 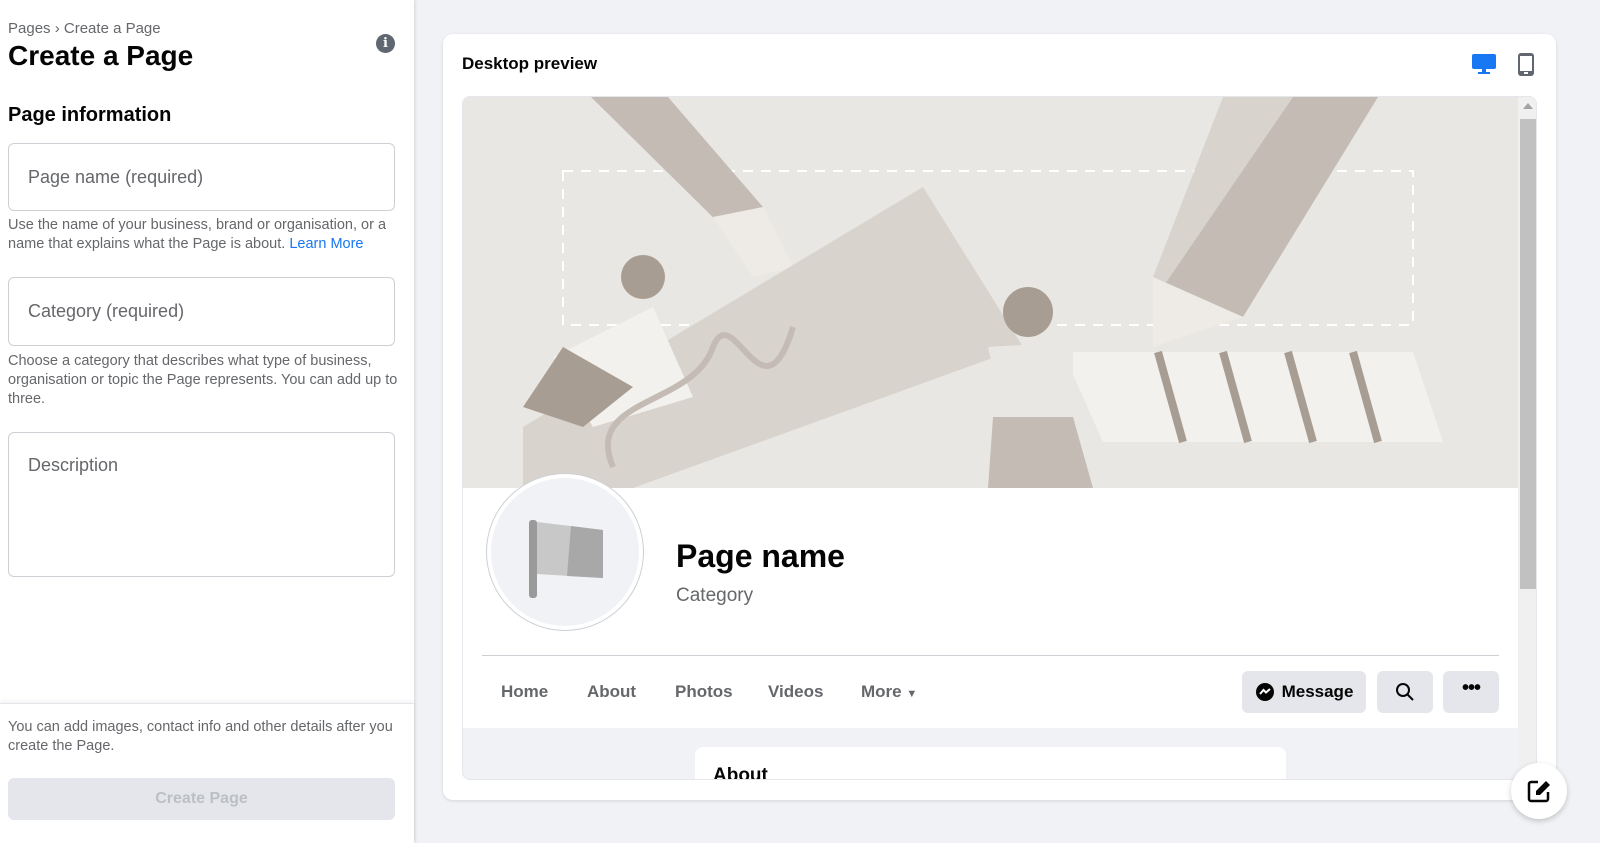 I want to click on tab-more-label: More, so click(x=881, y=691).